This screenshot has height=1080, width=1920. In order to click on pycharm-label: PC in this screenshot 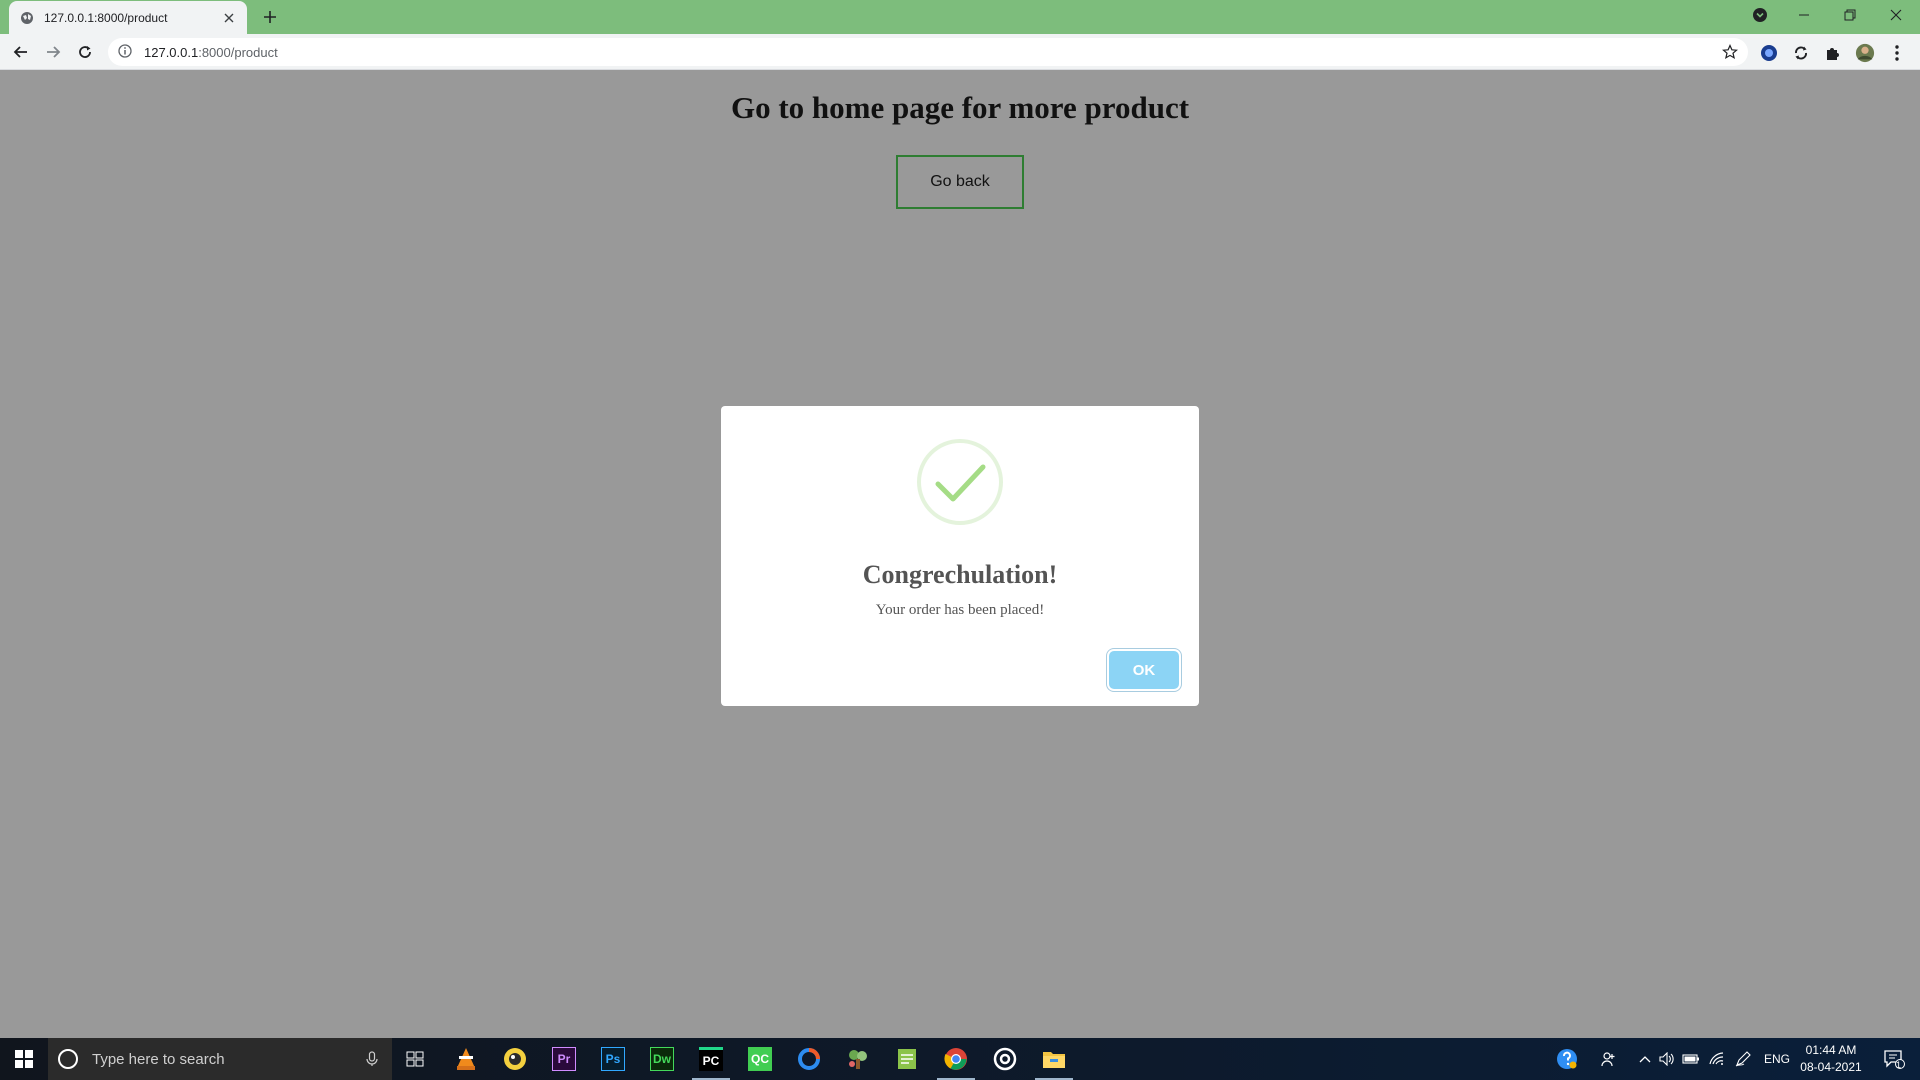, I will do `click(711, 1059)`.